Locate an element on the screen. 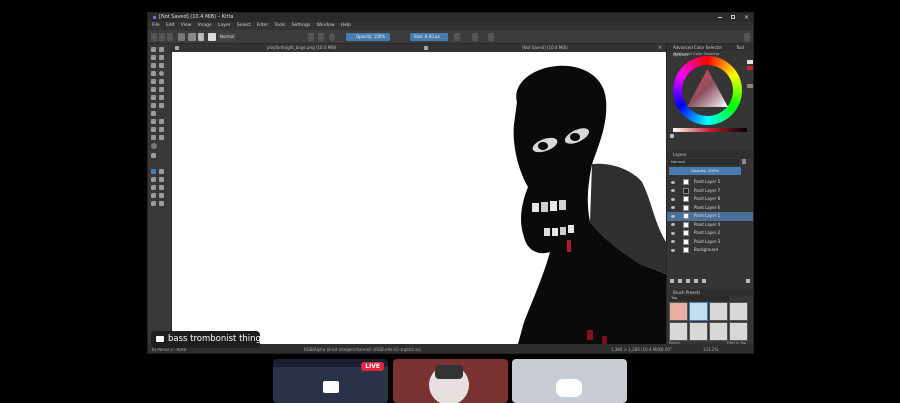 Image resolution: width=900 pixels, height=403 pixels. layer-row-selected: Paint Layer 1 is located at coordinates (710, 216).